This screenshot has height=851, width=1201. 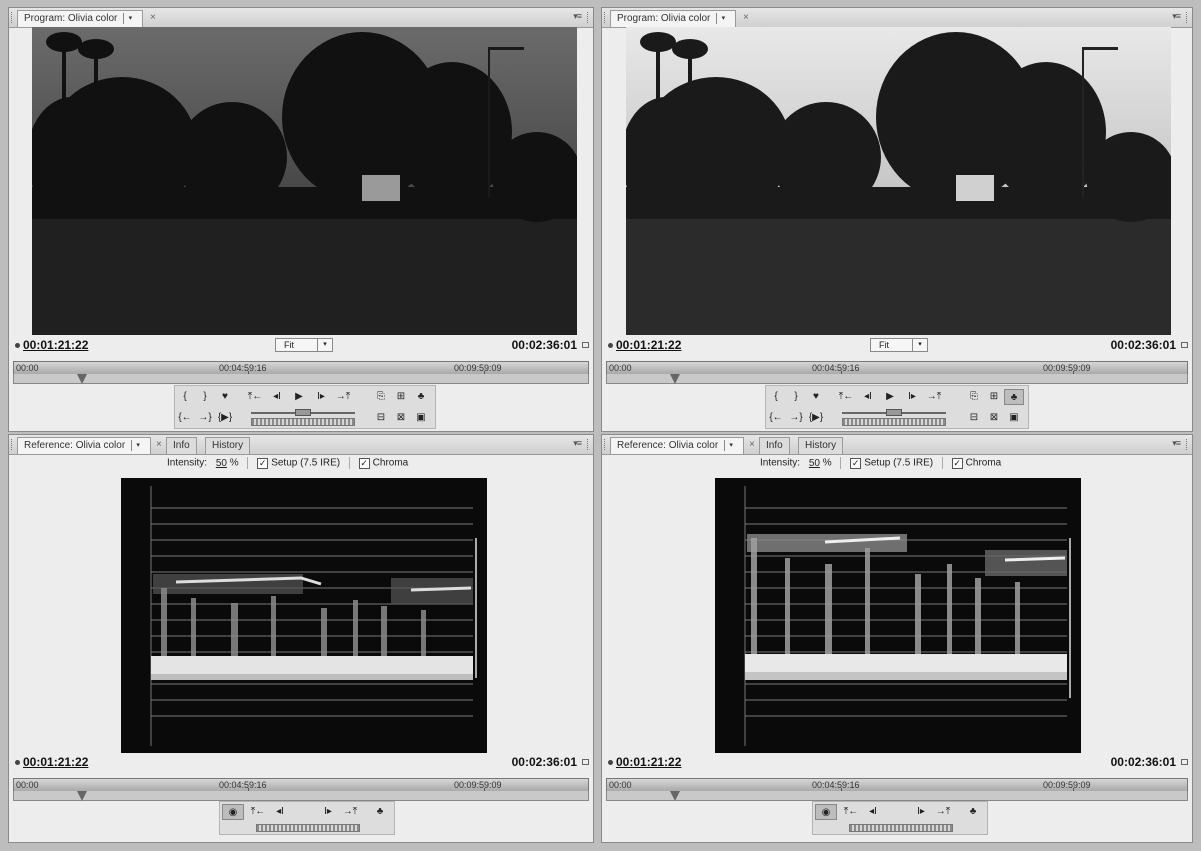 I want to click on tab-info: Info, so click(x=181, y=445).